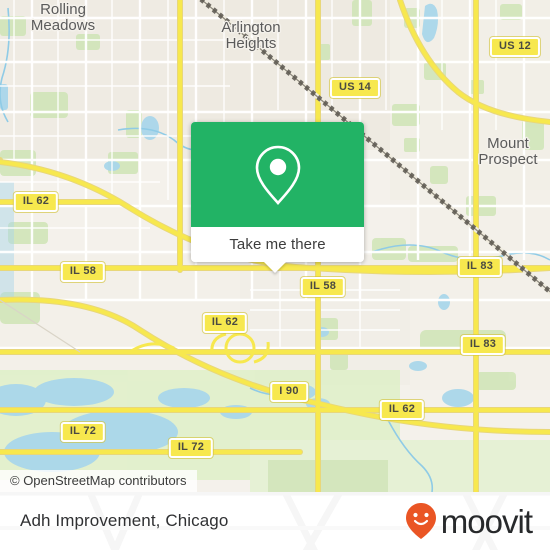 The height and width of the screenshot is (550, 550). Describe the element at coordinates (275, 267) in the screenshot. I see `popup-pointer` at that location.